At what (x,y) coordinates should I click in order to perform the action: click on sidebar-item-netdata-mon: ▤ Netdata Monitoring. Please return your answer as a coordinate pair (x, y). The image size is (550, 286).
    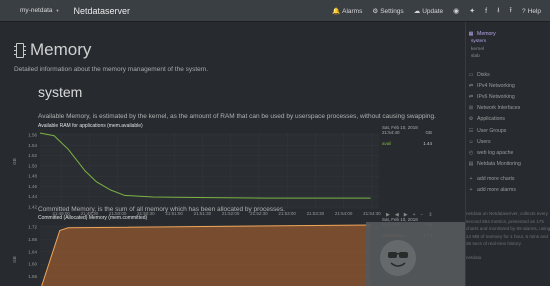
    Looking at the image, I should click on (494, 163).